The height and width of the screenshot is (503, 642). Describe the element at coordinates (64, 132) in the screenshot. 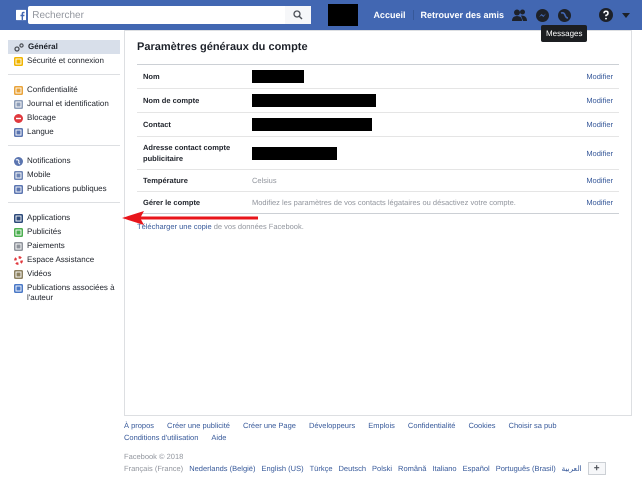

I see `sidebar-item: Langue` at that location.